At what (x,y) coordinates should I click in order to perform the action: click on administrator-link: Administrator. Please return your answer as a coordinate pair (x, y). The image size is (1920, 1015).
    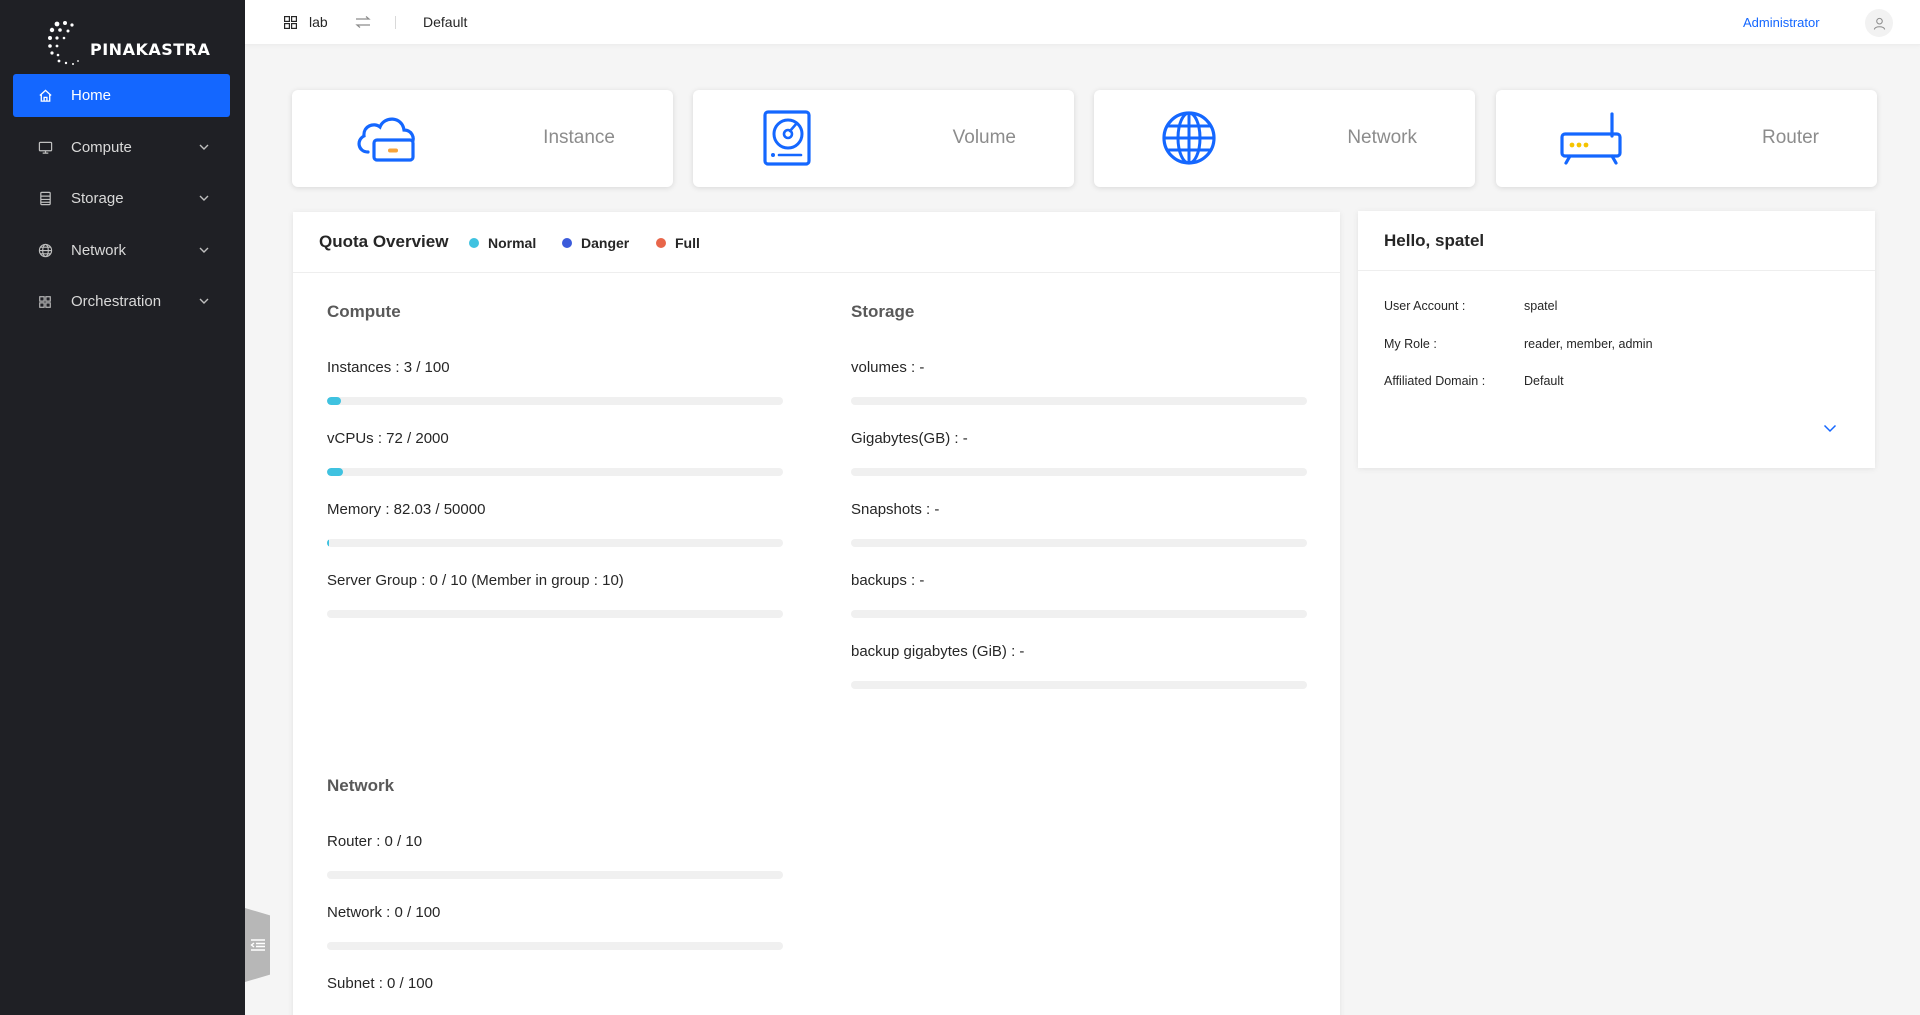
    Looking at the image, I should click on (1781, 22).